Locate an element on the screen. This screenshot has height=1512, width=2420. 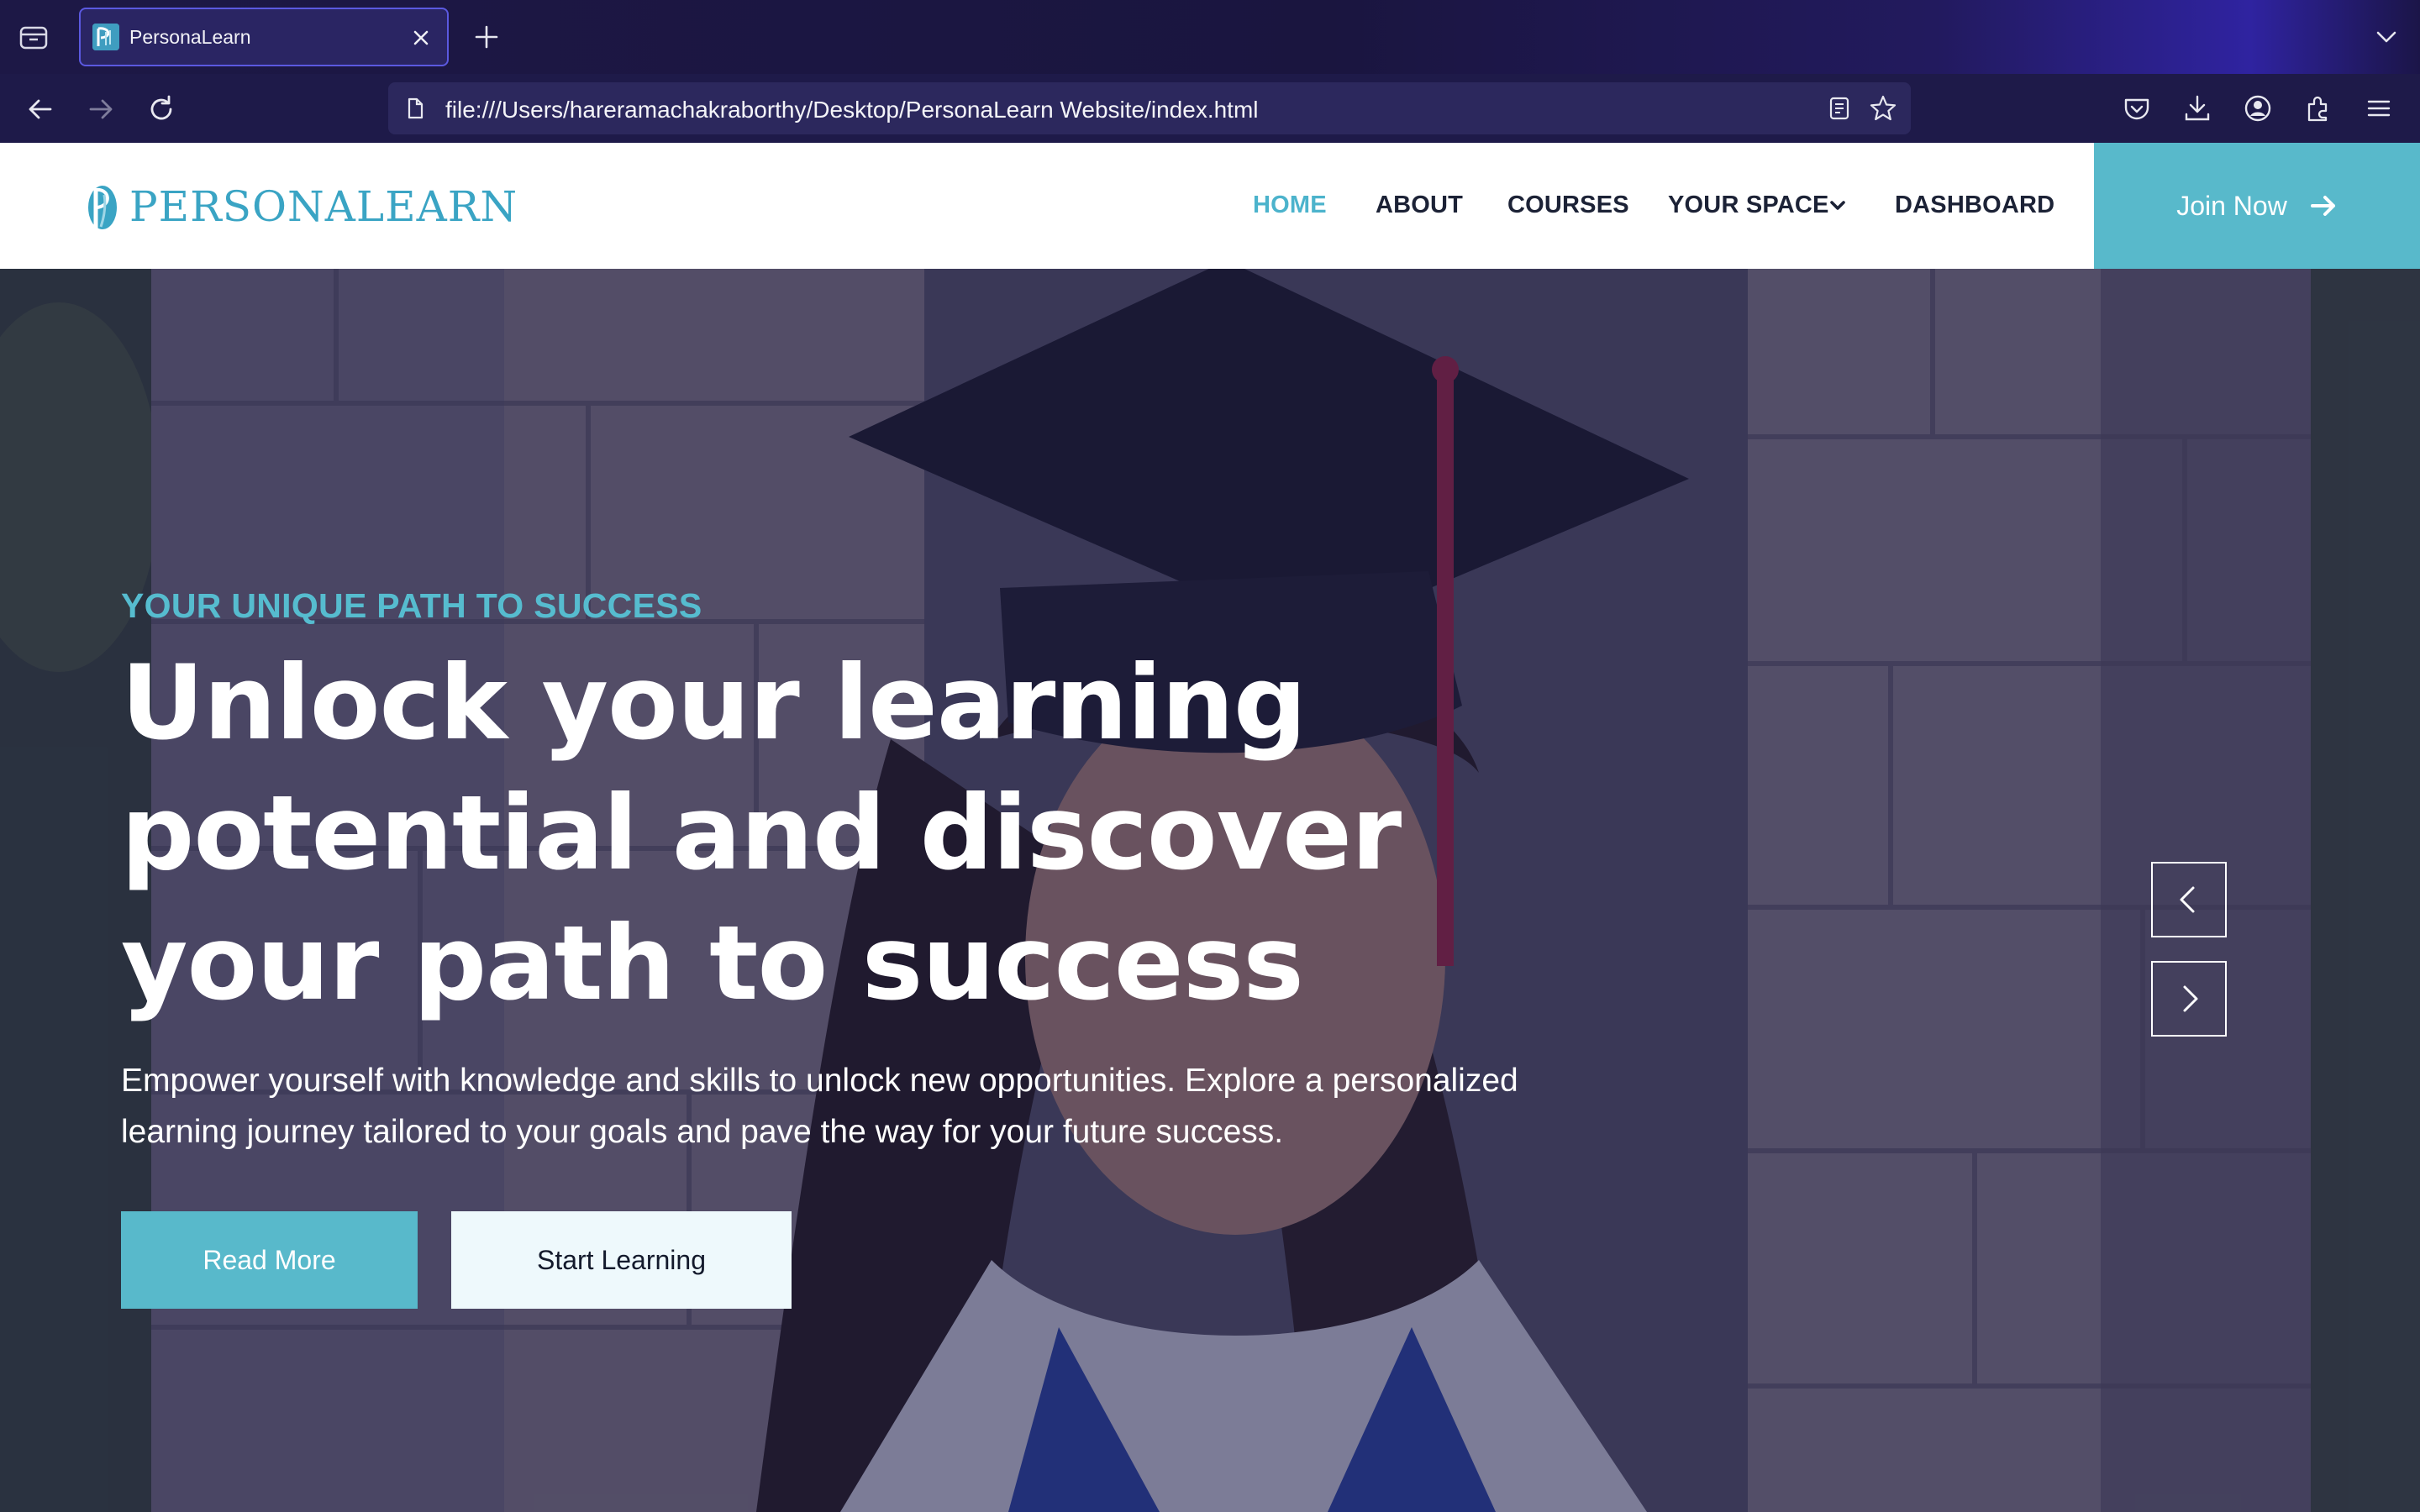
arrow-right-icon is located at coordinates (2324, 206).